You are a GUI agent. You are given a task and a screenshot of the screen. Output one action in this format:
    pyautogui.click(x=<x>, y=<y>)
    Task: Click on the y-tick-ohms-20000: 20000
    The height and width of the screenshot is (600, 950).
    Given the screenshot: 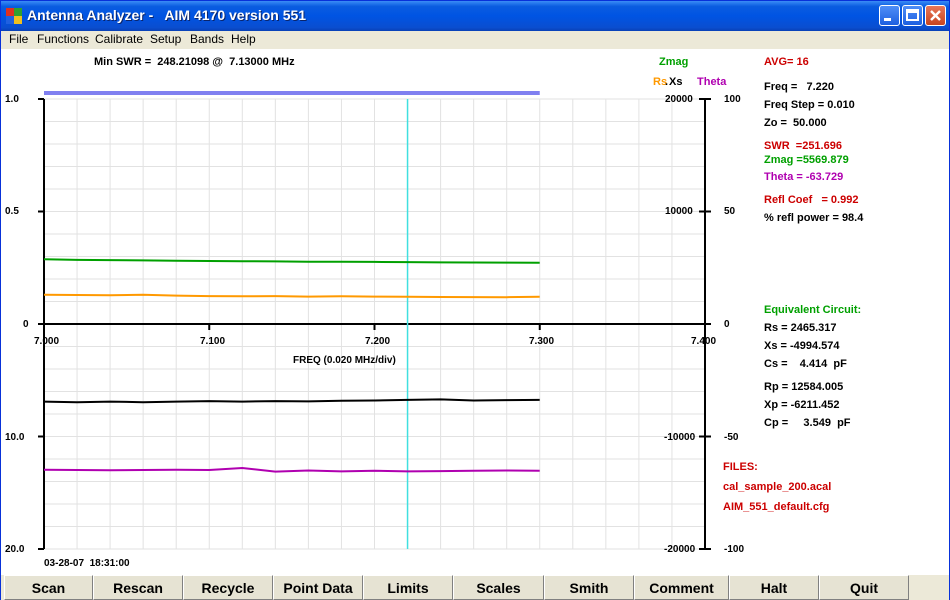 What is the action you would take?
    pyautogui.click(x=679, y=99)
    